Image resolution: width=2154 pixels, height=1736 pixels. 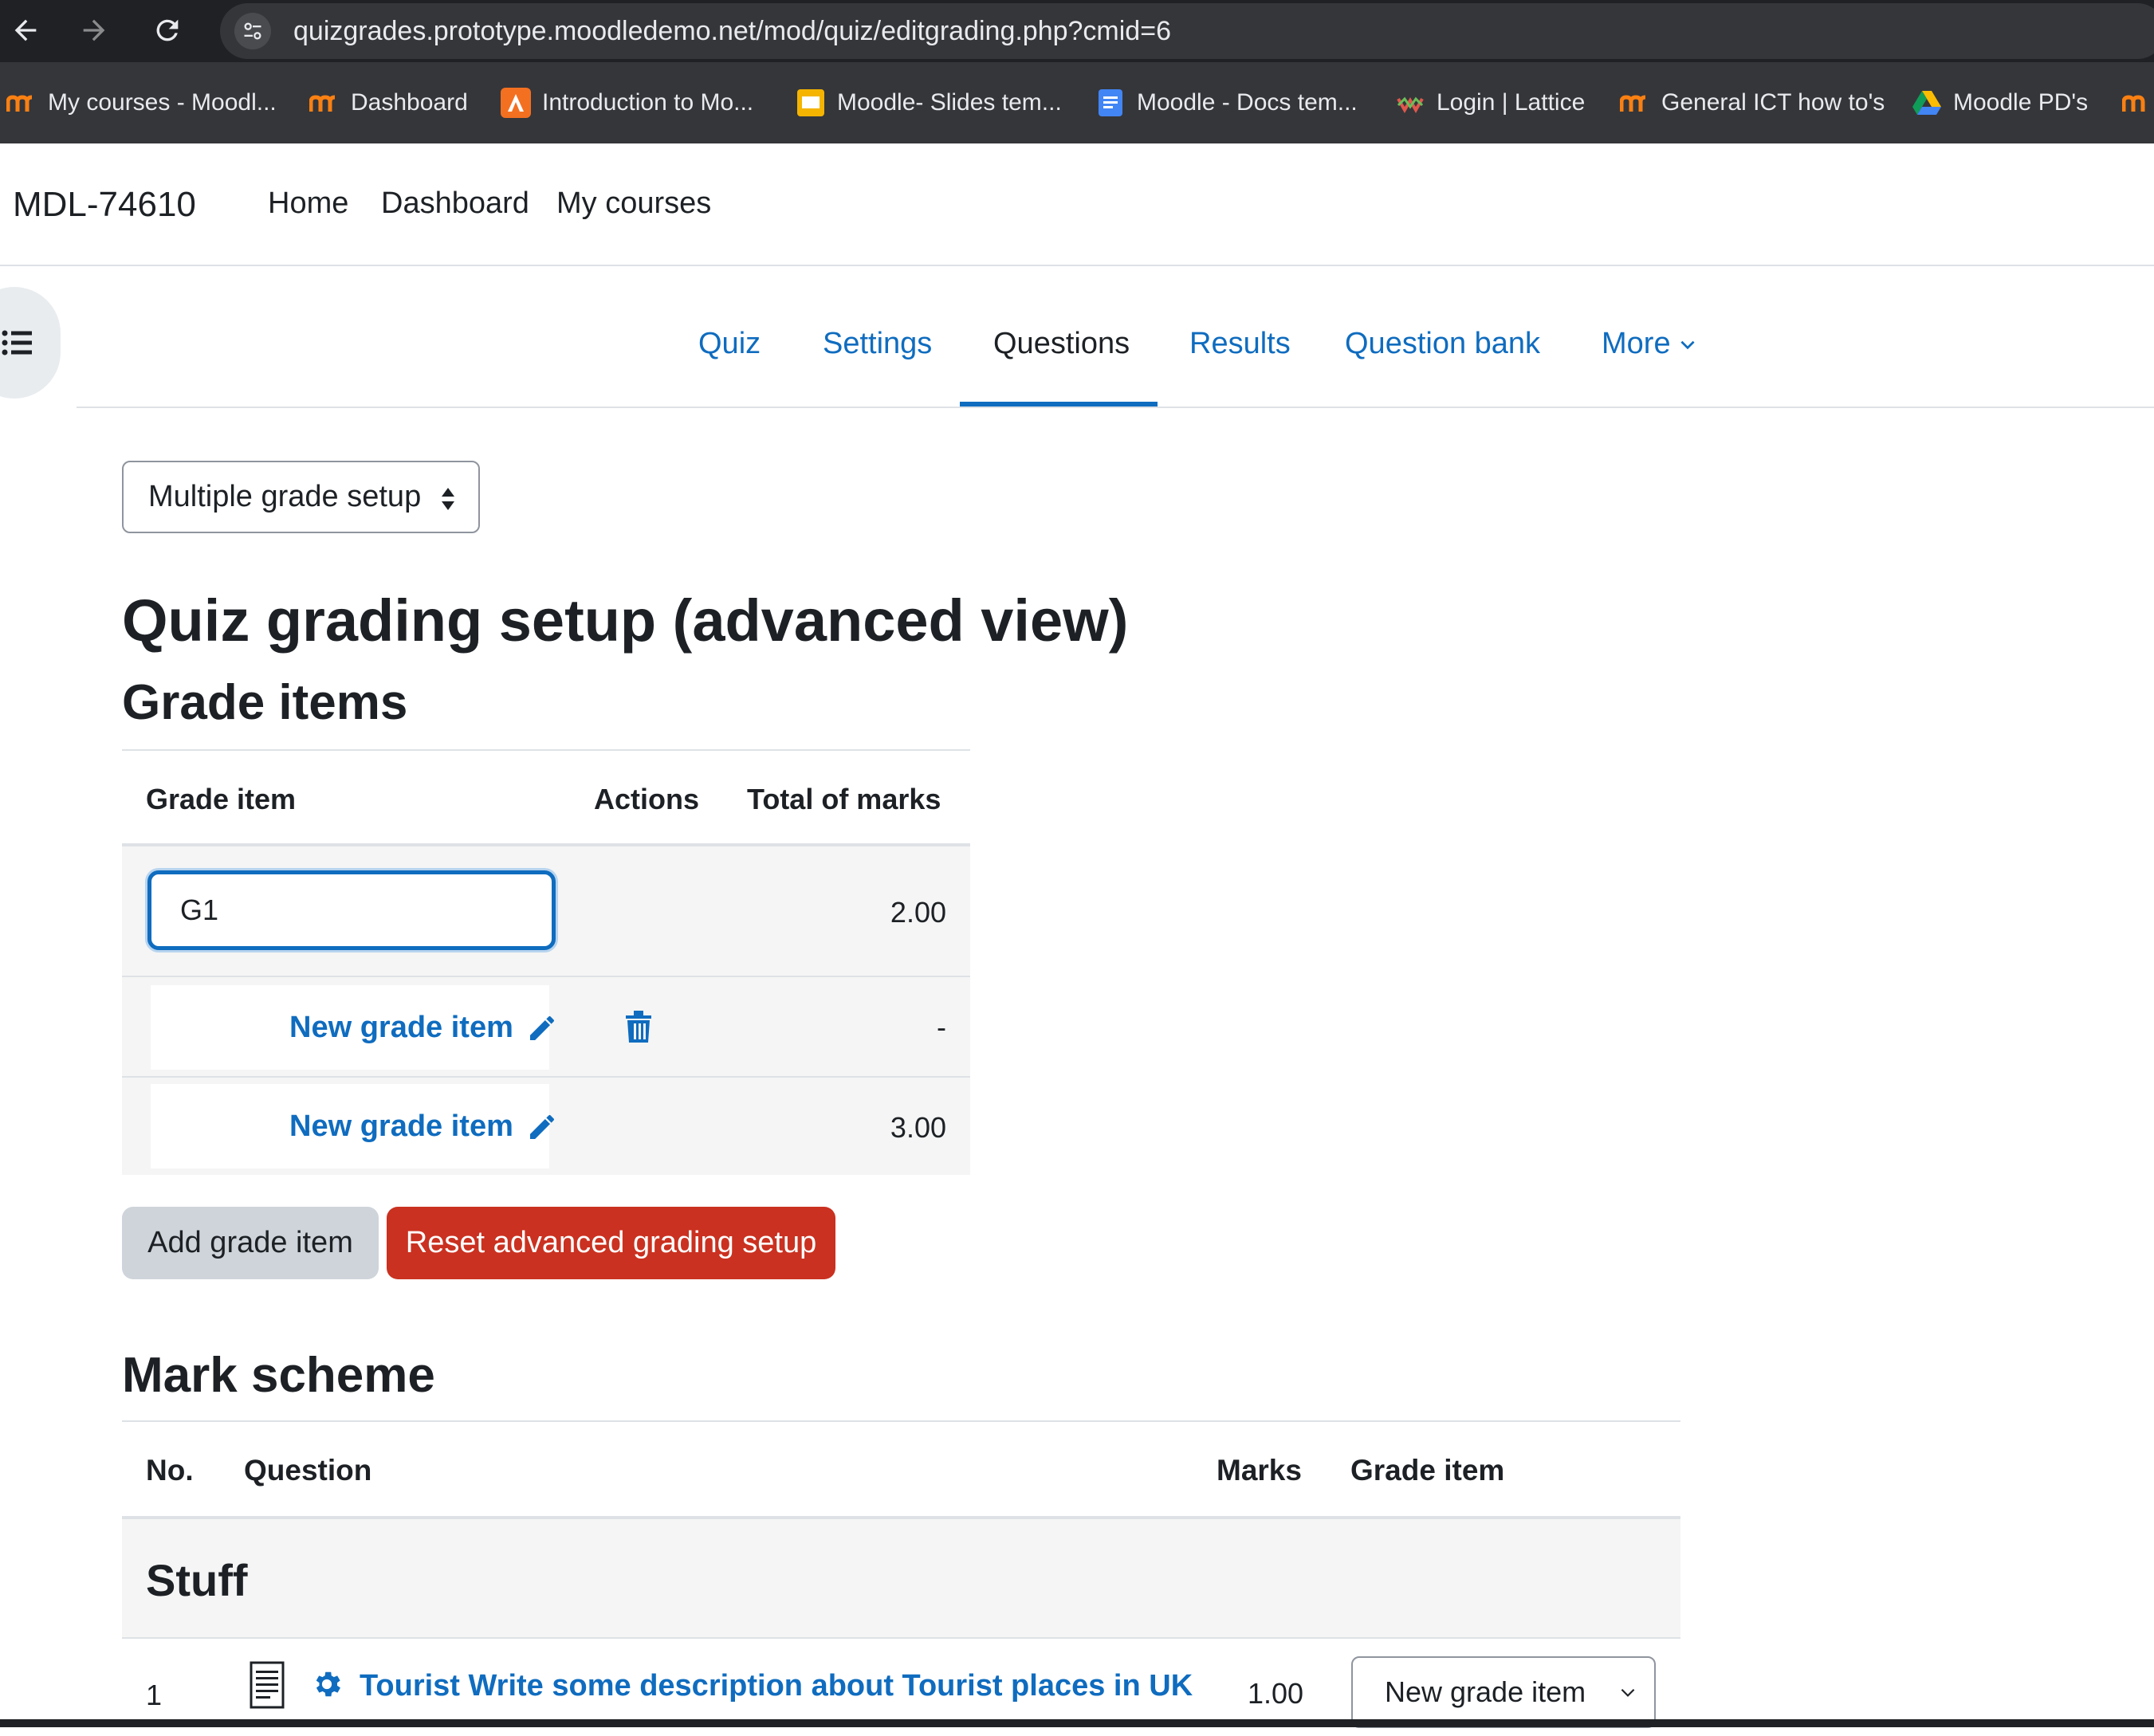 What do you see at coordinates (625, 620) in the screenshot?
I see `page-title: Quiz grading setup (advanced view)` at bounding box center [625, 620].